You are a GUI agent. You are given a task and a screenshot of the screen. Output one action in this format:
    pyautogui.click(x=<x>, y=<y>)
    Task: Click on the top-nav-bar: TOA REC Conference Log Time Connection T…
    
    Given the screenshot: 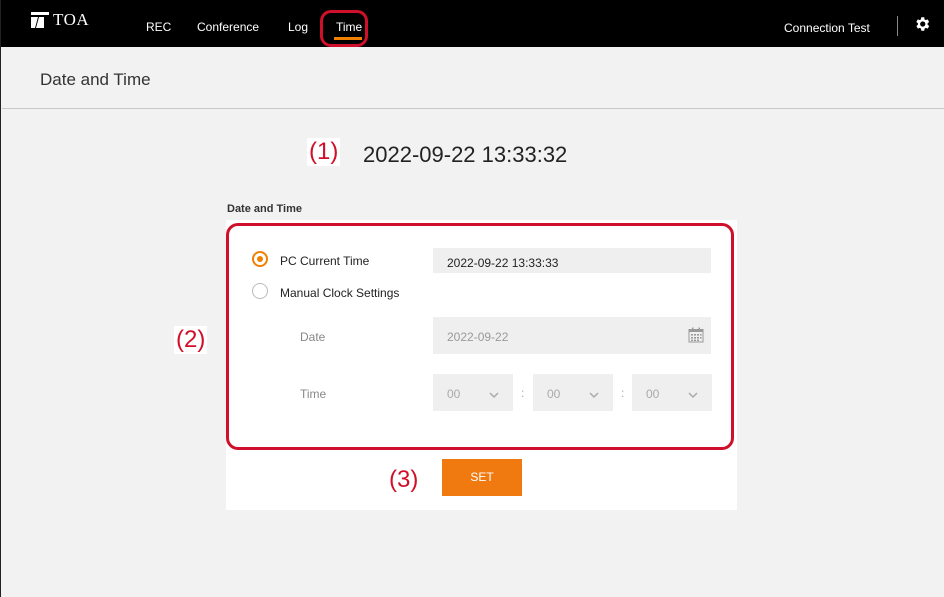 What is the action you would take?
    pyautogui.click(x=472, y=23)
    